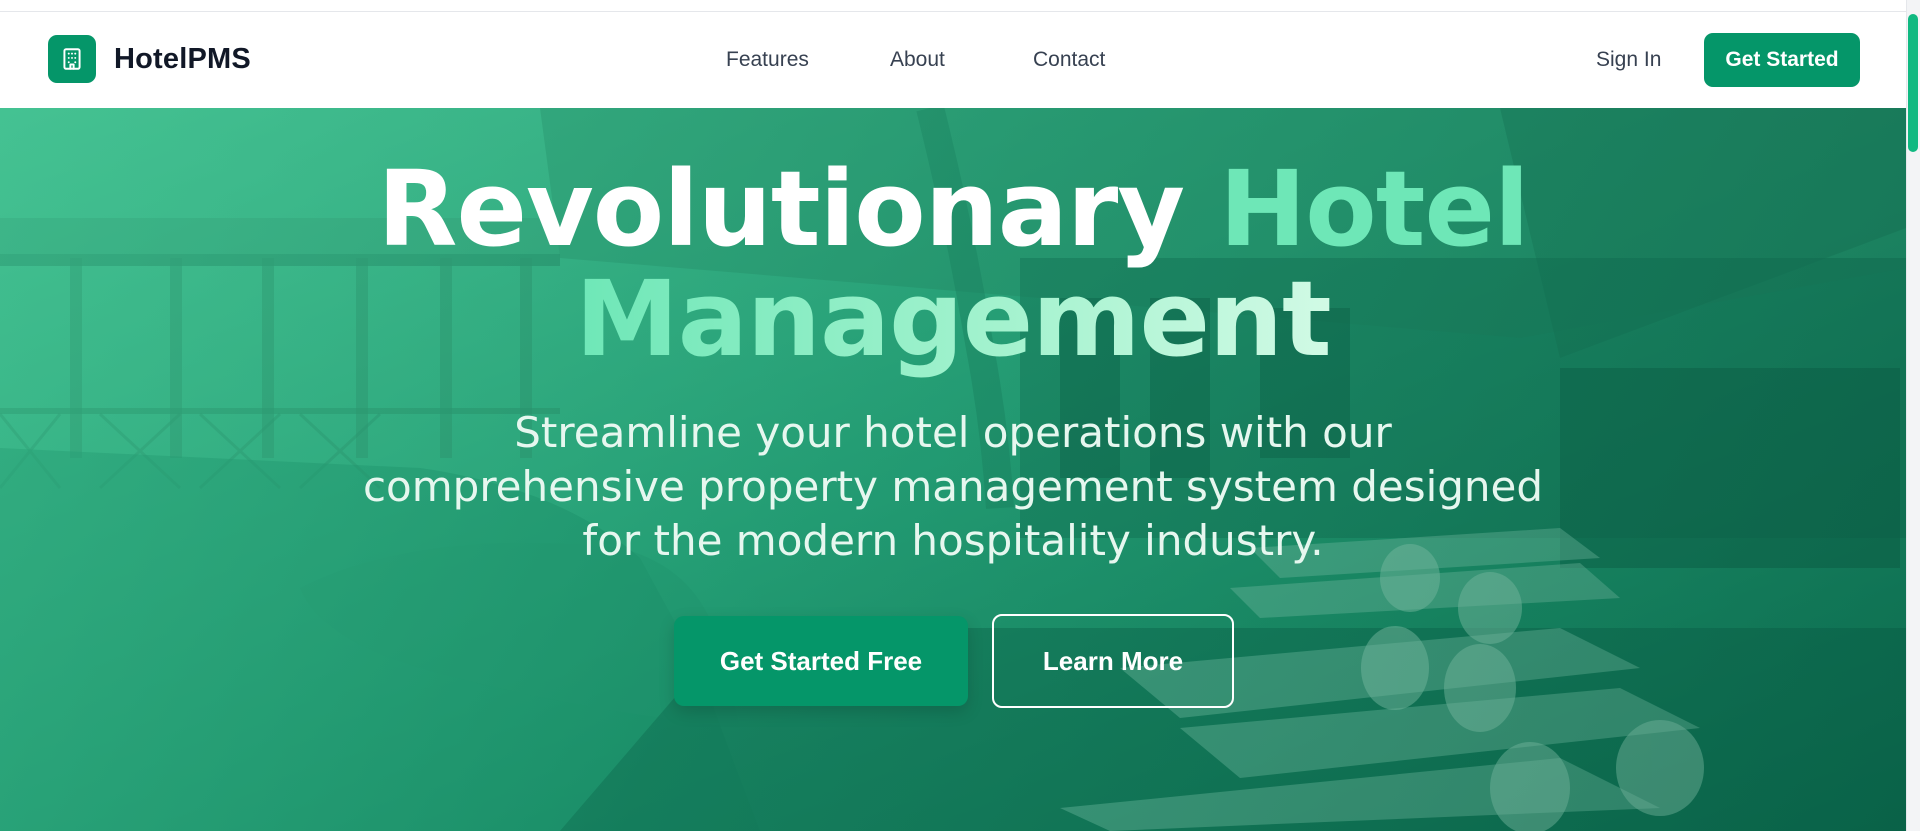 Image resolution: width=1920 pixels, height=831 pixels. I want to click on learn-more-button: Learn More, so click(1113, 661).